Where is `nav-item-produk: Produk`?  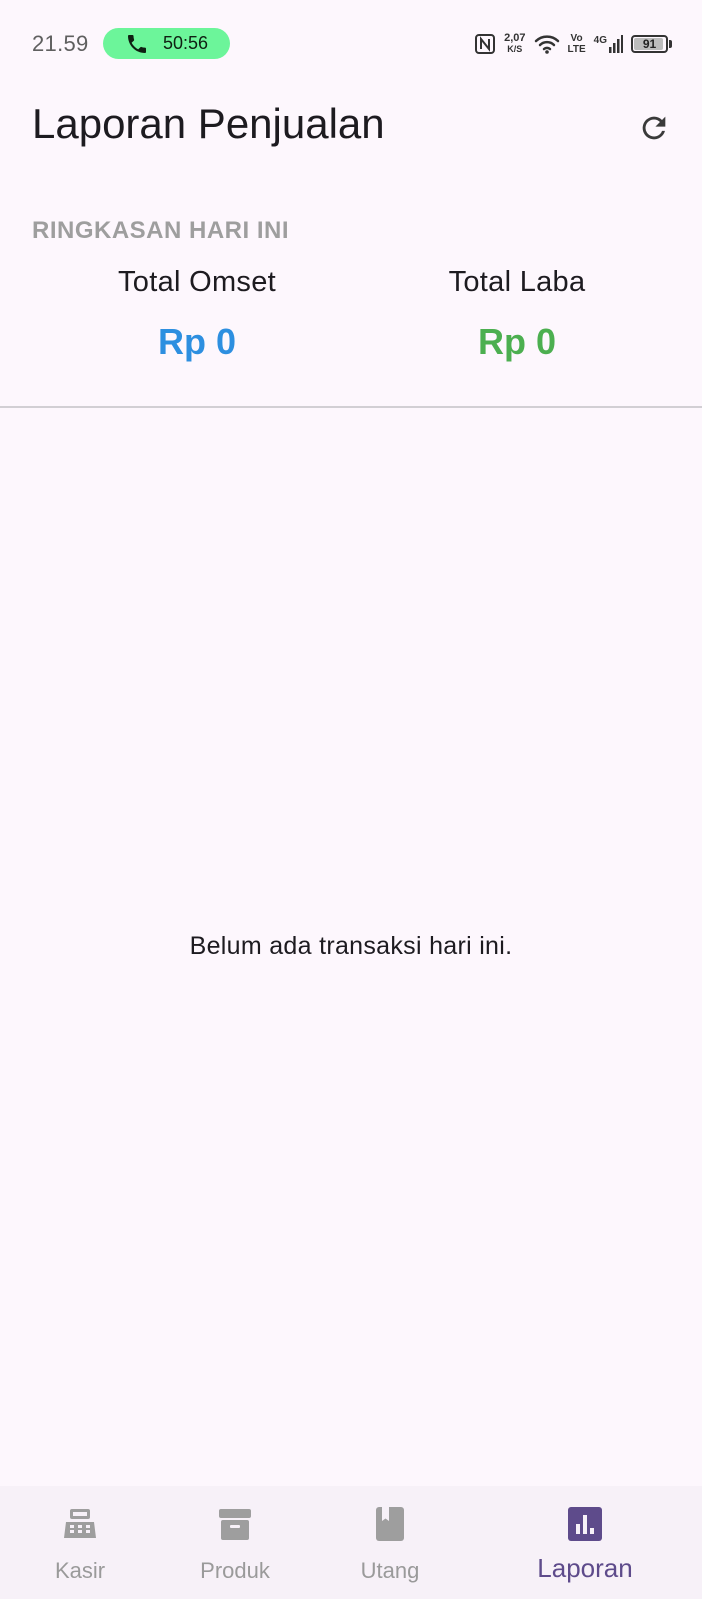 nav-item-produk: Produk is located at coordinates (235, 1542).